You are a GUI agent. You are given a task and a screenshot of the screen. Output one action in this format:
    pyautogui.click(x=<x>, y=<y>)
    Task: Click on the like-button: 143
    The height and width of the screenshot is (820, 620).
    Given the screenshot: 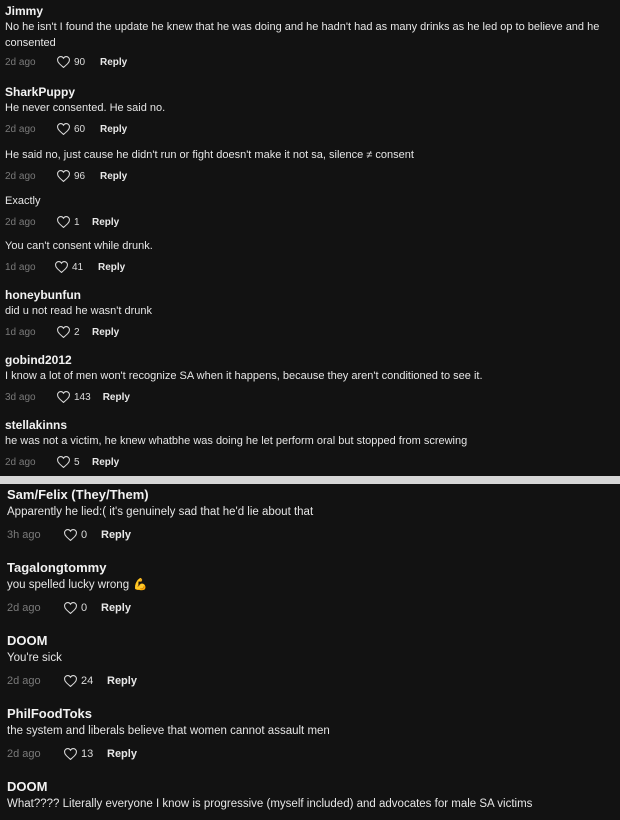 What is the action you would take?
    pyautogui.click(x=74, y=397)
    